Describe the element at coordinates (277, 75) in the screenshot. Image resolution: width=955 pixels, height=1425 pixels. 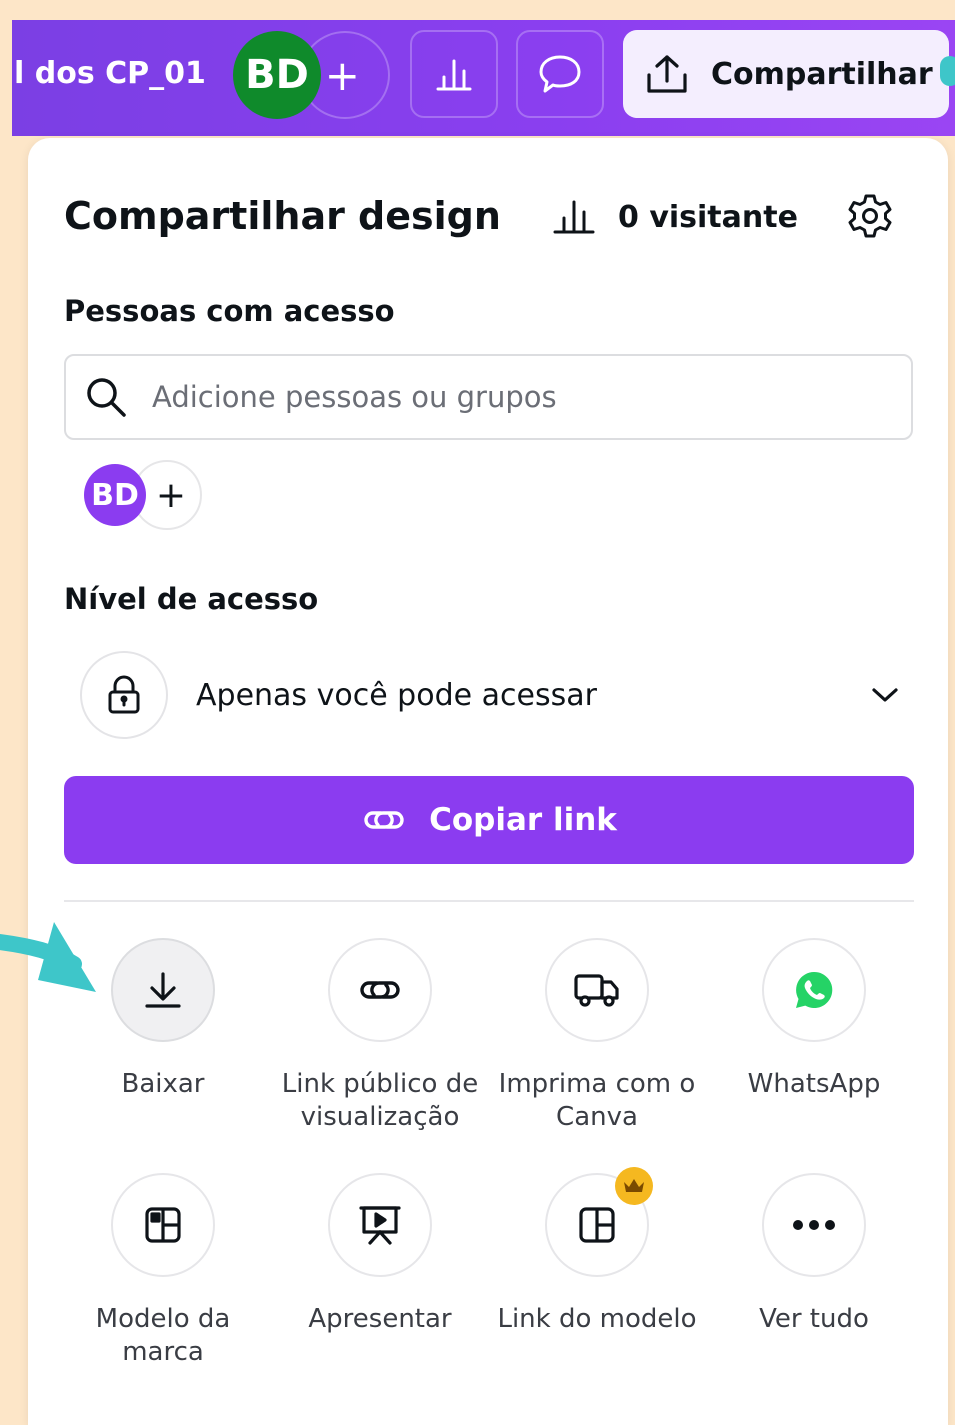
I see `user-avatar: BD` at that location.